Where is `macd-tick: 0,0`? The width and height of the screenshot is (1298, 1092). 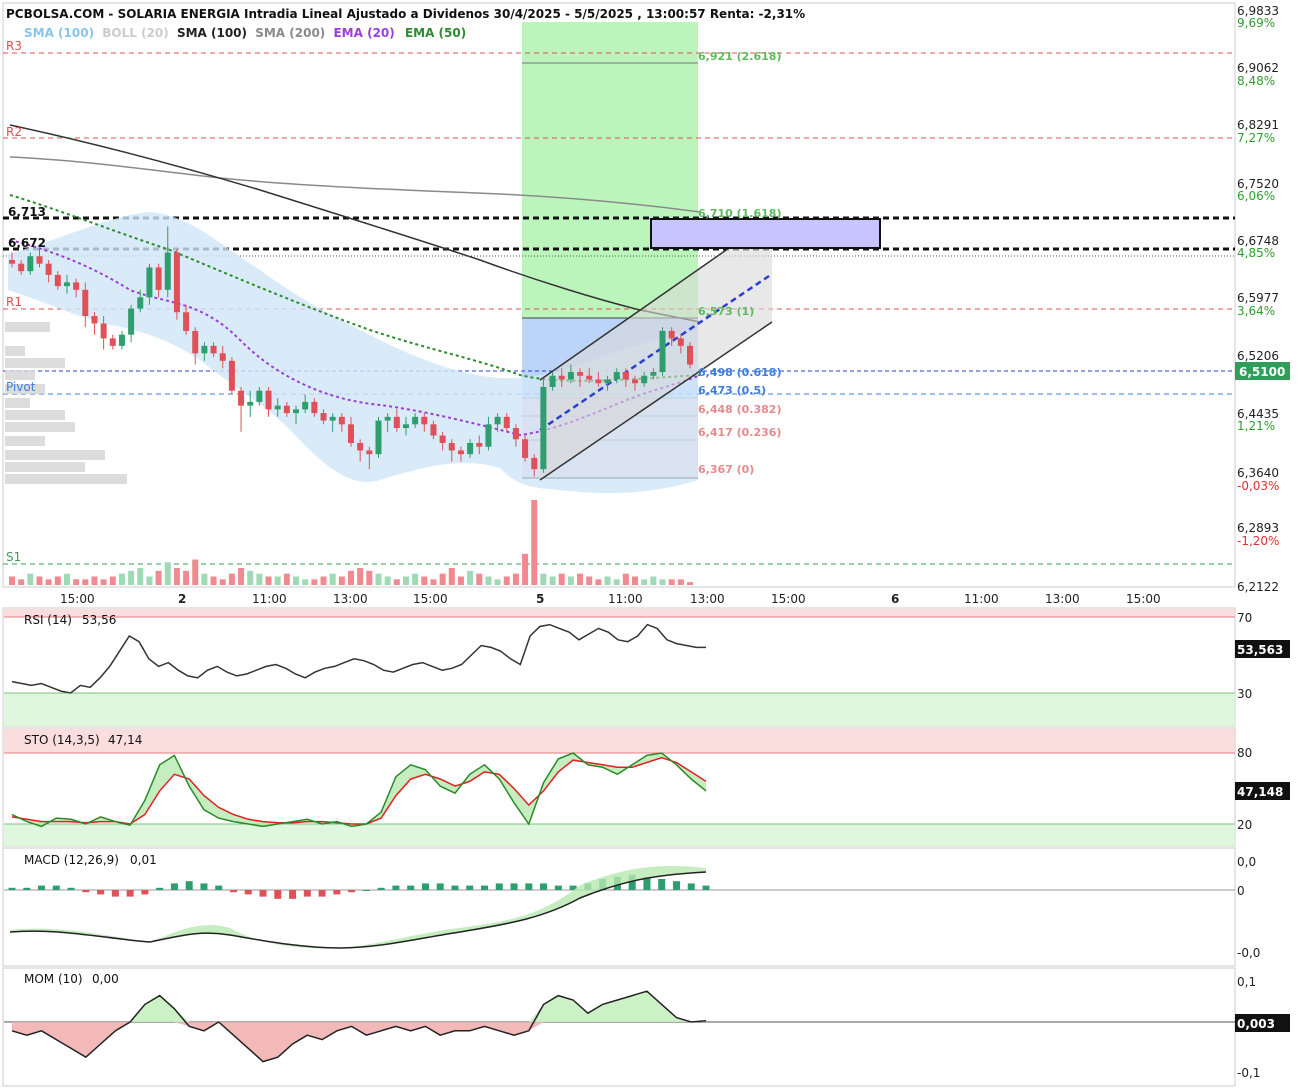
macd-tick: 0,0 is located at coordinates (1246, 862).